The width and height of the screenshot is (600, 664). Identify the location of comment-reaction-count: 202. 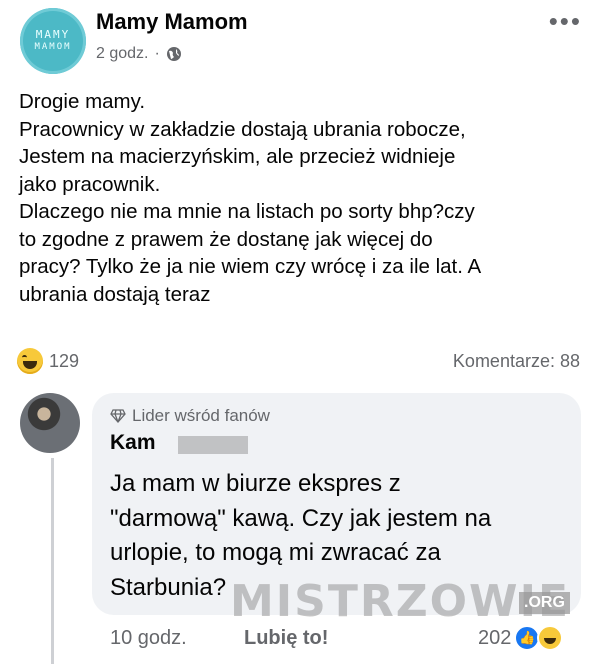
(495, 637).